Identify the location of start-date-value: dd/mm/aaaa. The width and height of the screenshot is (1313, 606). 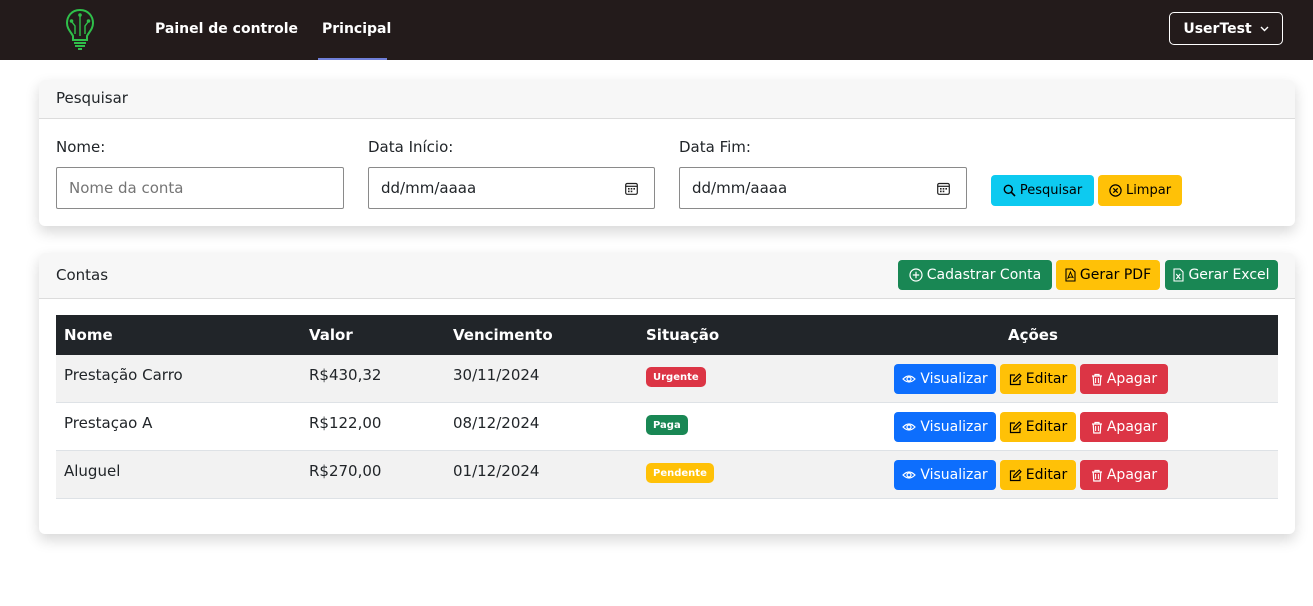
(429, 188).